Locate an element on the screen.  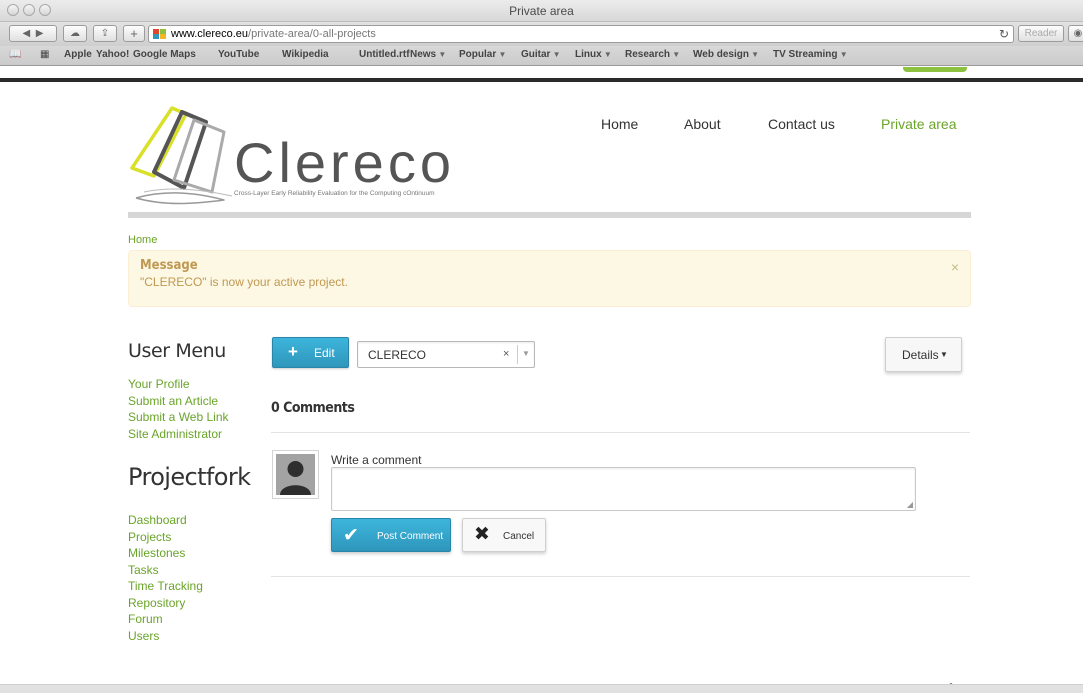
sidebar-item-milestones: Milestones is located at coordinates (165, 553).